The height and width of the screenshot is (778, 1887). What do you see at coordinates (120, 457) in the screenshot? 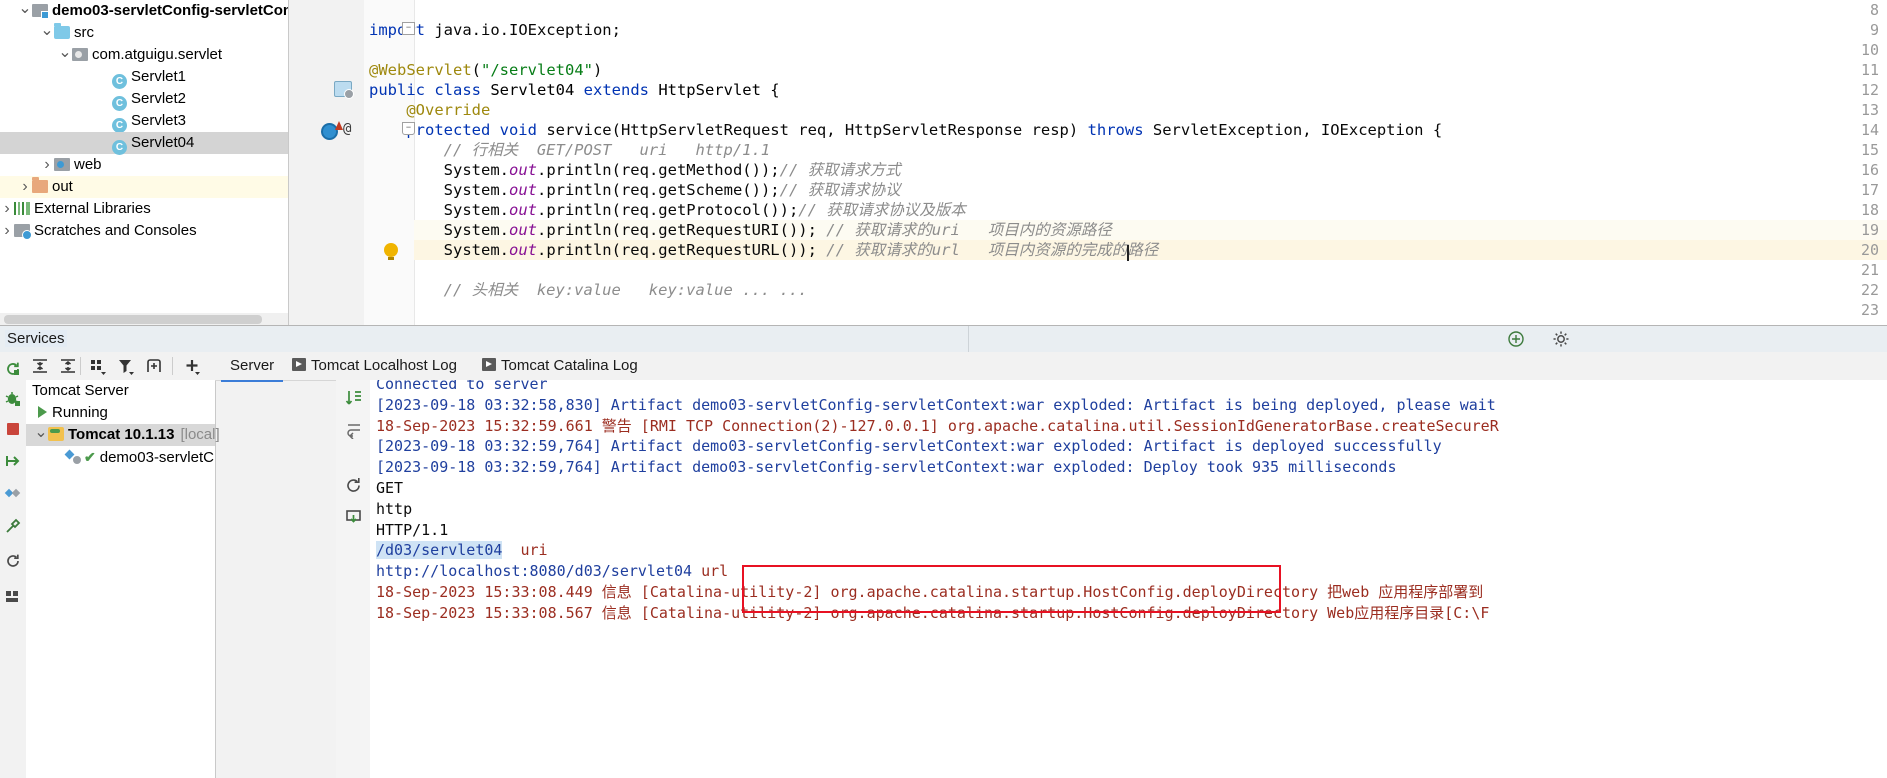
I see `services-tree-item-demo03-servletc: ✔ demo03-servletC` at bounding box center [120, 457].